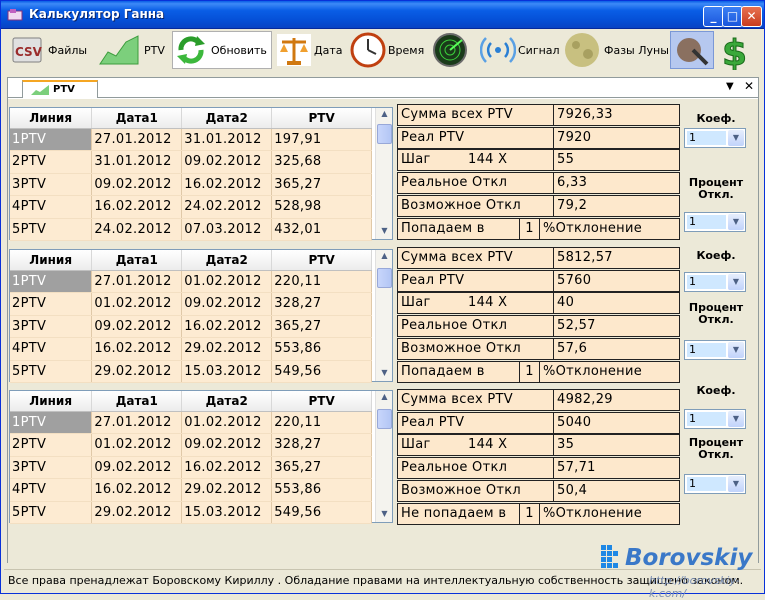 The height and width of the screenshot is (600, 765). I want to click on column-header: Линия, so click(51, 118).